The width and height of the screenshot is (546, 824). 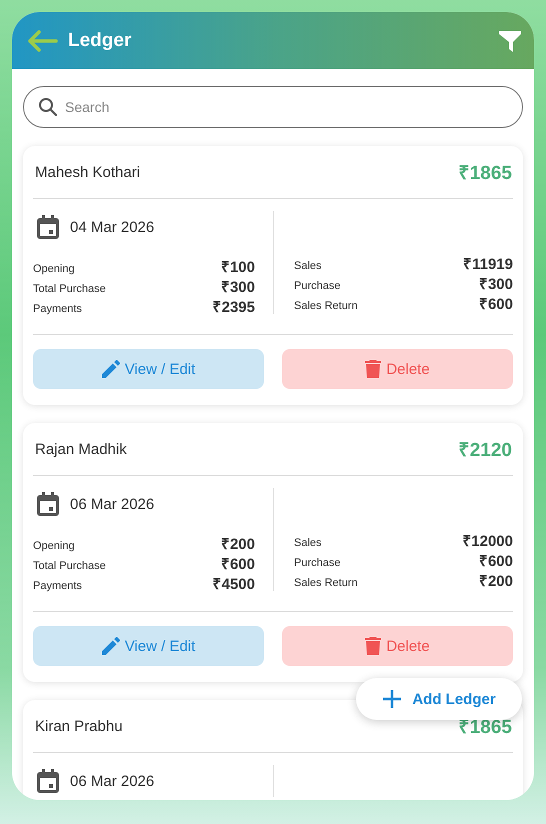 I want to click on plus-icon, so click(x=392, y=699).